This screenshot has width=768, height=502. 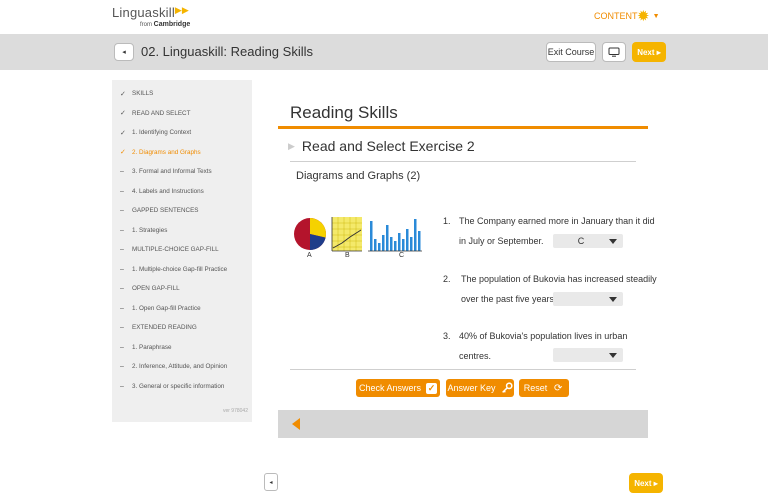 I want to click on sidebar-item-label: 1. Multiple-choice Gap-fill Practice, so click(x=180, y=269).